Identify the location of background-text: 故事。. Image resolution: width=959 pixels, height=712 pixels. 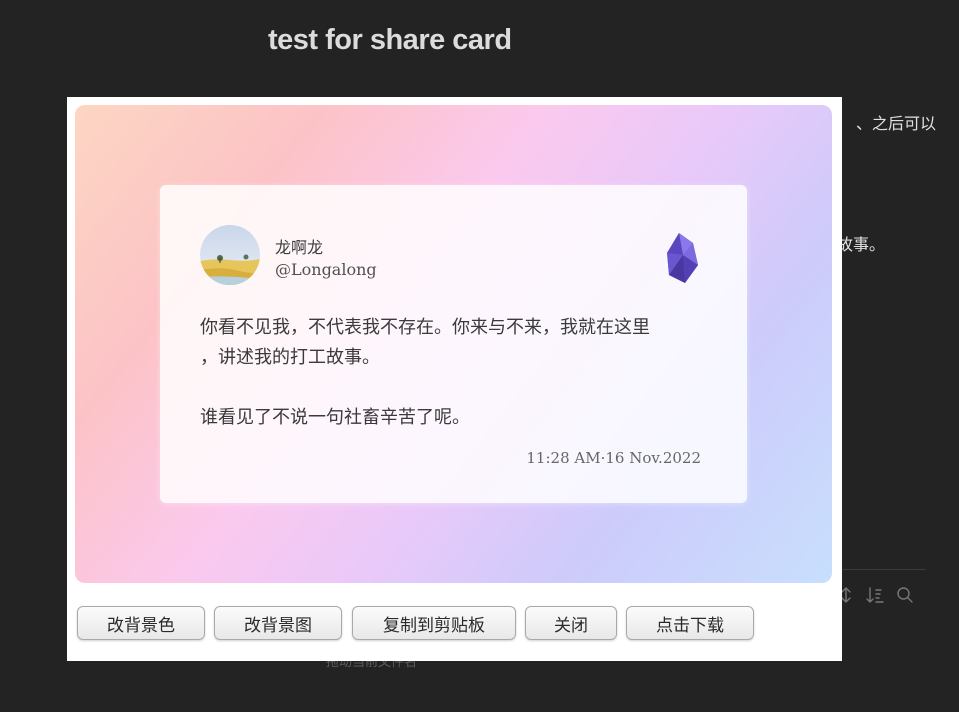
(861, 244).